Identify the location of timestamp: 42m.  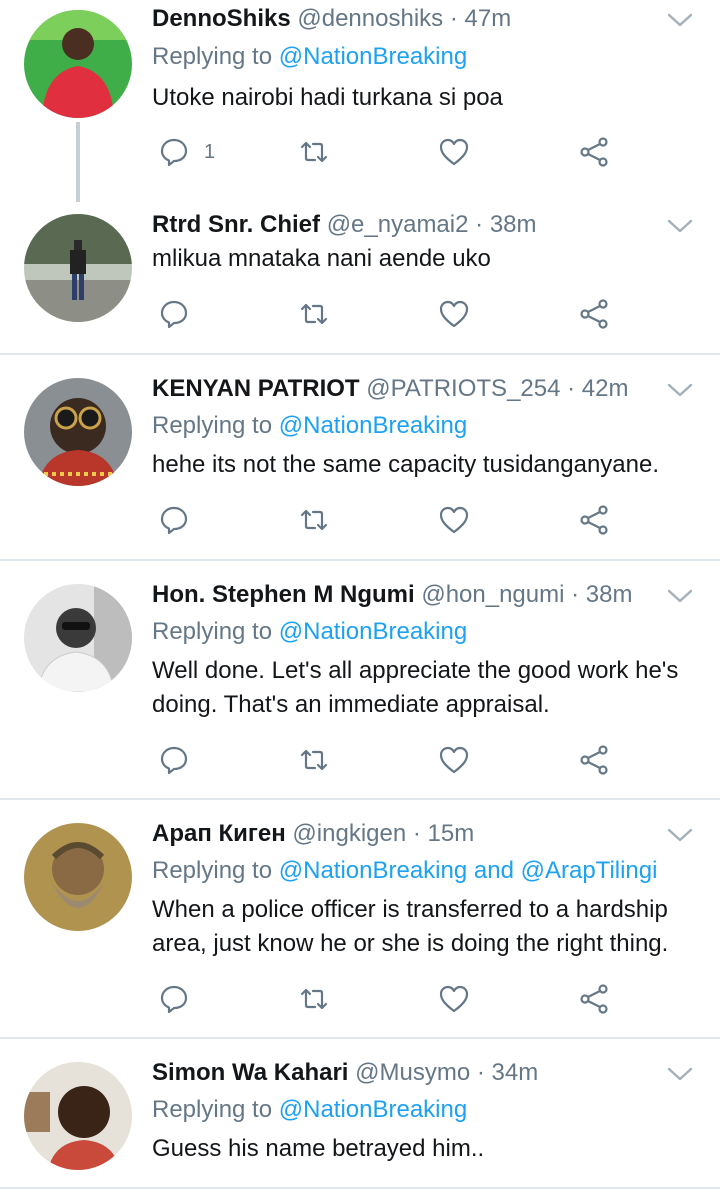
(605, 388).